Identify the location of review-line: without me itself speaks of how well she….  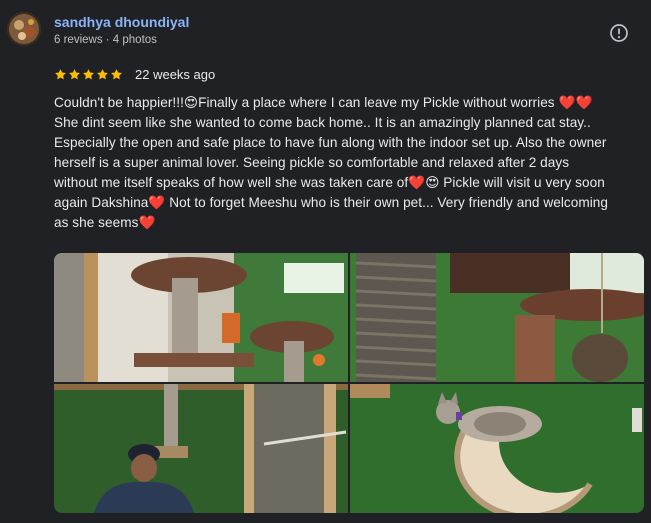
(329, 182).